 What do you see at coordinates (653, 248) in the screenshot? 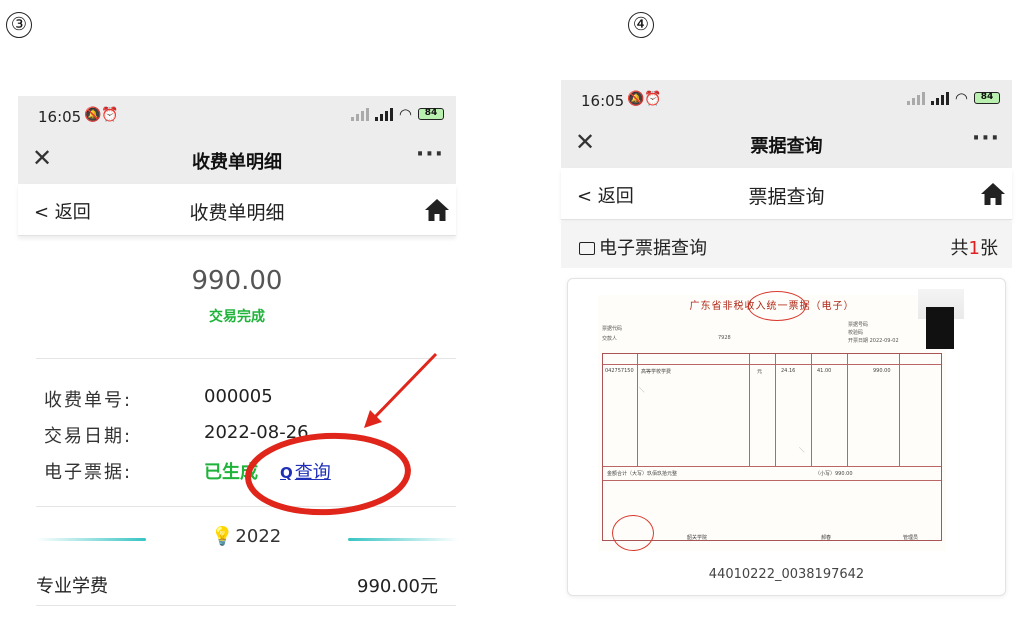
I see `section-label-text: 电子票据查询` at bounding box center [653, 248].